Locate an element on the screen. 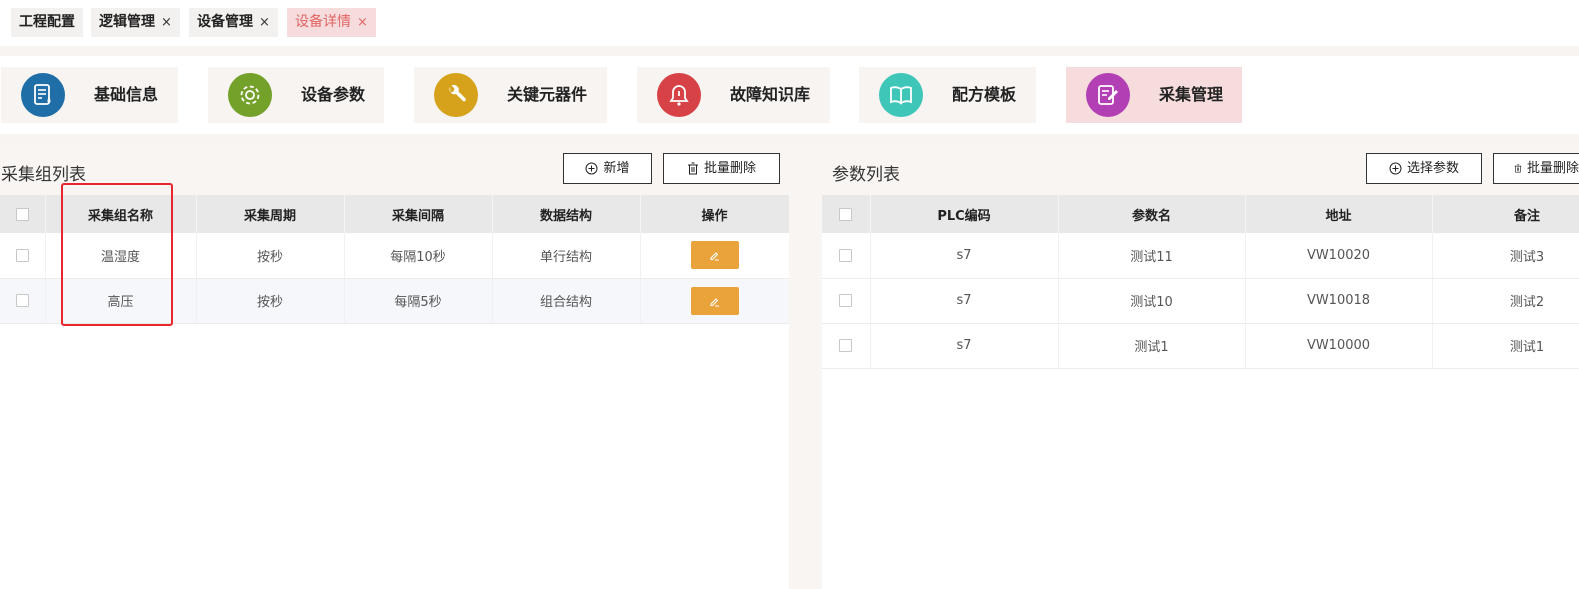 The height and width of the screenshot is (589, 1579). module-recipe-template: 配方模板 is located at coordinates (947, 95).